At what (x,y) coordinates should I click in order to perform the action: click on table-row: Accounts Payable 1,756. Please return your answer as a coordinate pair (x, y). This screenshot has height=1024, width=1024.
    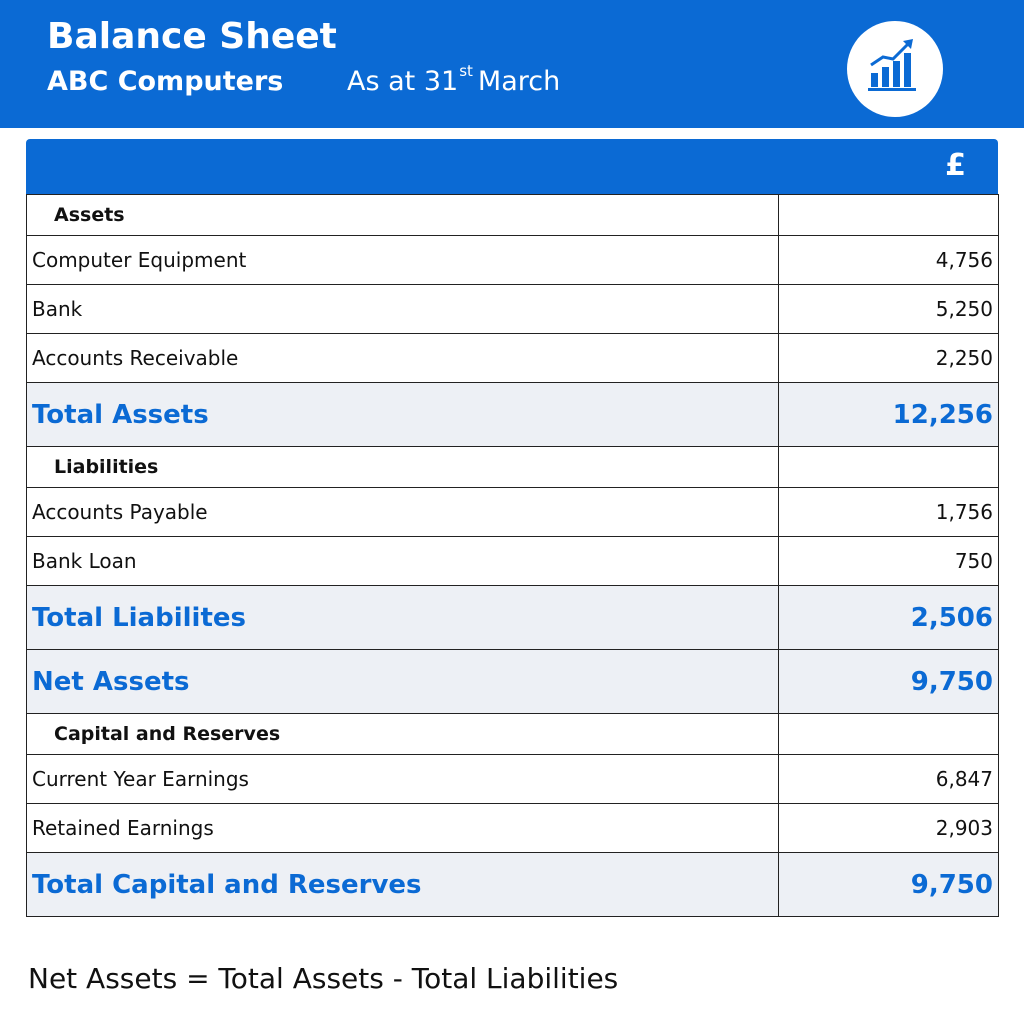
    Looking at the image, I should click on (512, 512).